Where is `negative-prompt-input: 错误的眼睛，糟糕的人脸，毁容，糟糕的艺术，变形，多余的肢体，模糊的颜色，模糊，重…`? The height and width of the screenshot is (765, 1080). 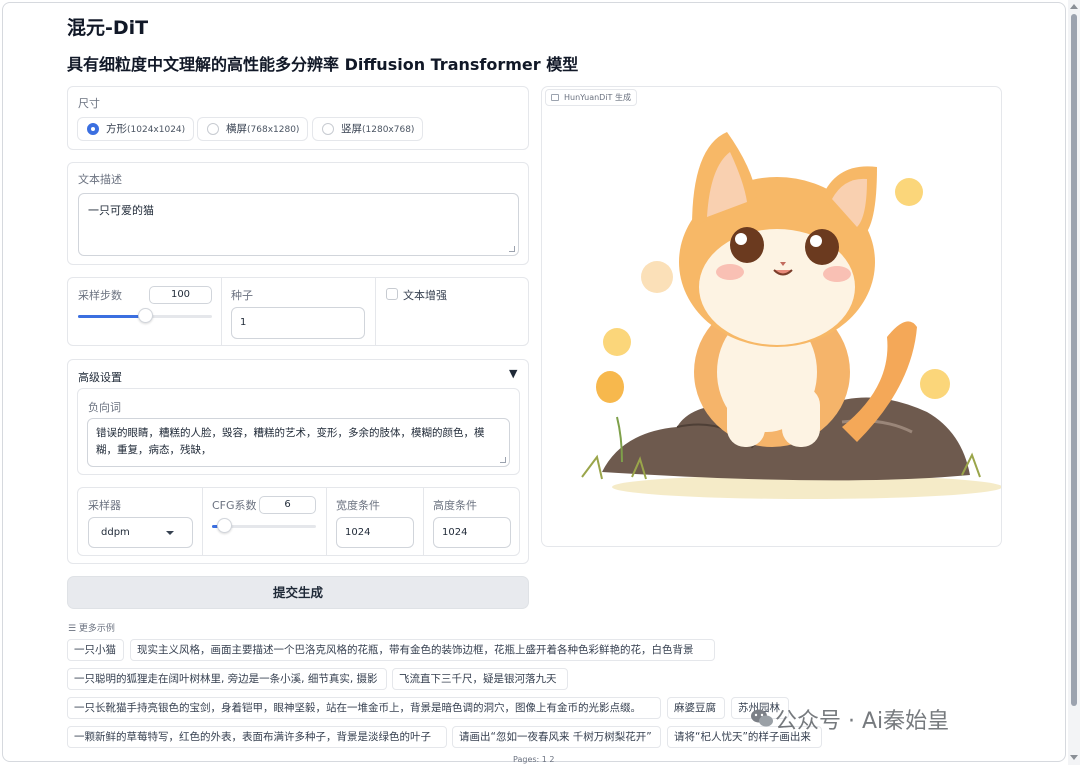 negative-prompt-input: 错误的眼睛，糟糕的人脸，毁容，糟糕的艺术，变形，多余的肢体，模糊的颜色，模糊，重… is located at coordinates (298, 442).